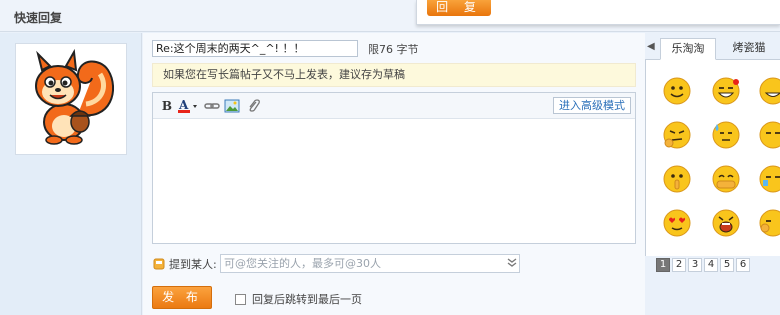 The height and width of the screenshot is (315, 780). I want to click on mention-input: 可@您关注的人，最多可@30人, so click(370, 263).